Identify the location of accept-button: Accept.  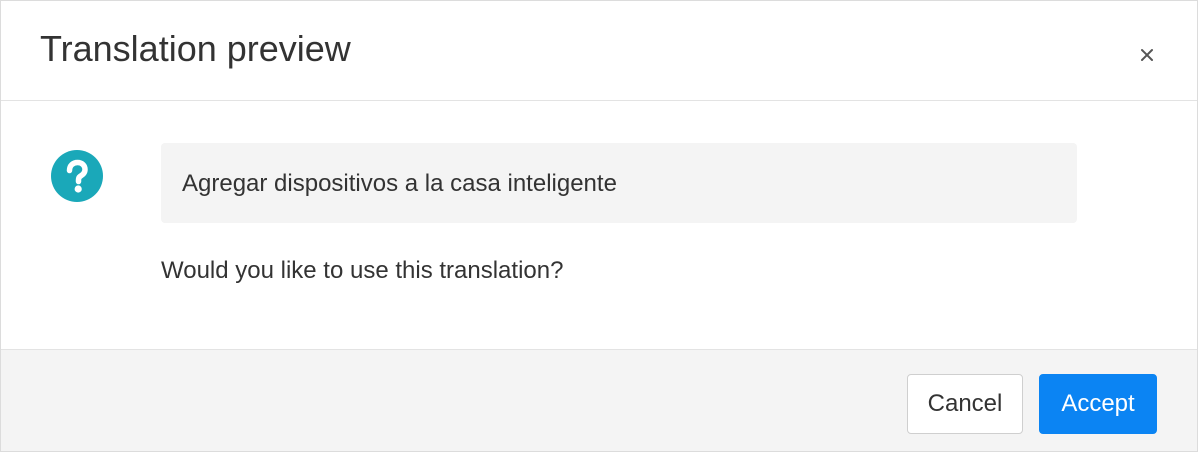
(1098, 404).